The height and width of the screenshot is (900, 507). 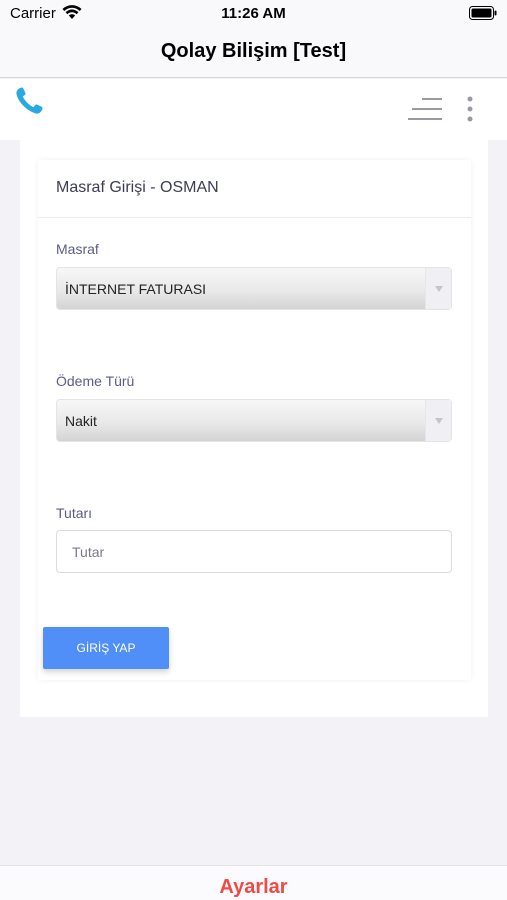 I want to click on amount-input, so click(x=254, y=551).